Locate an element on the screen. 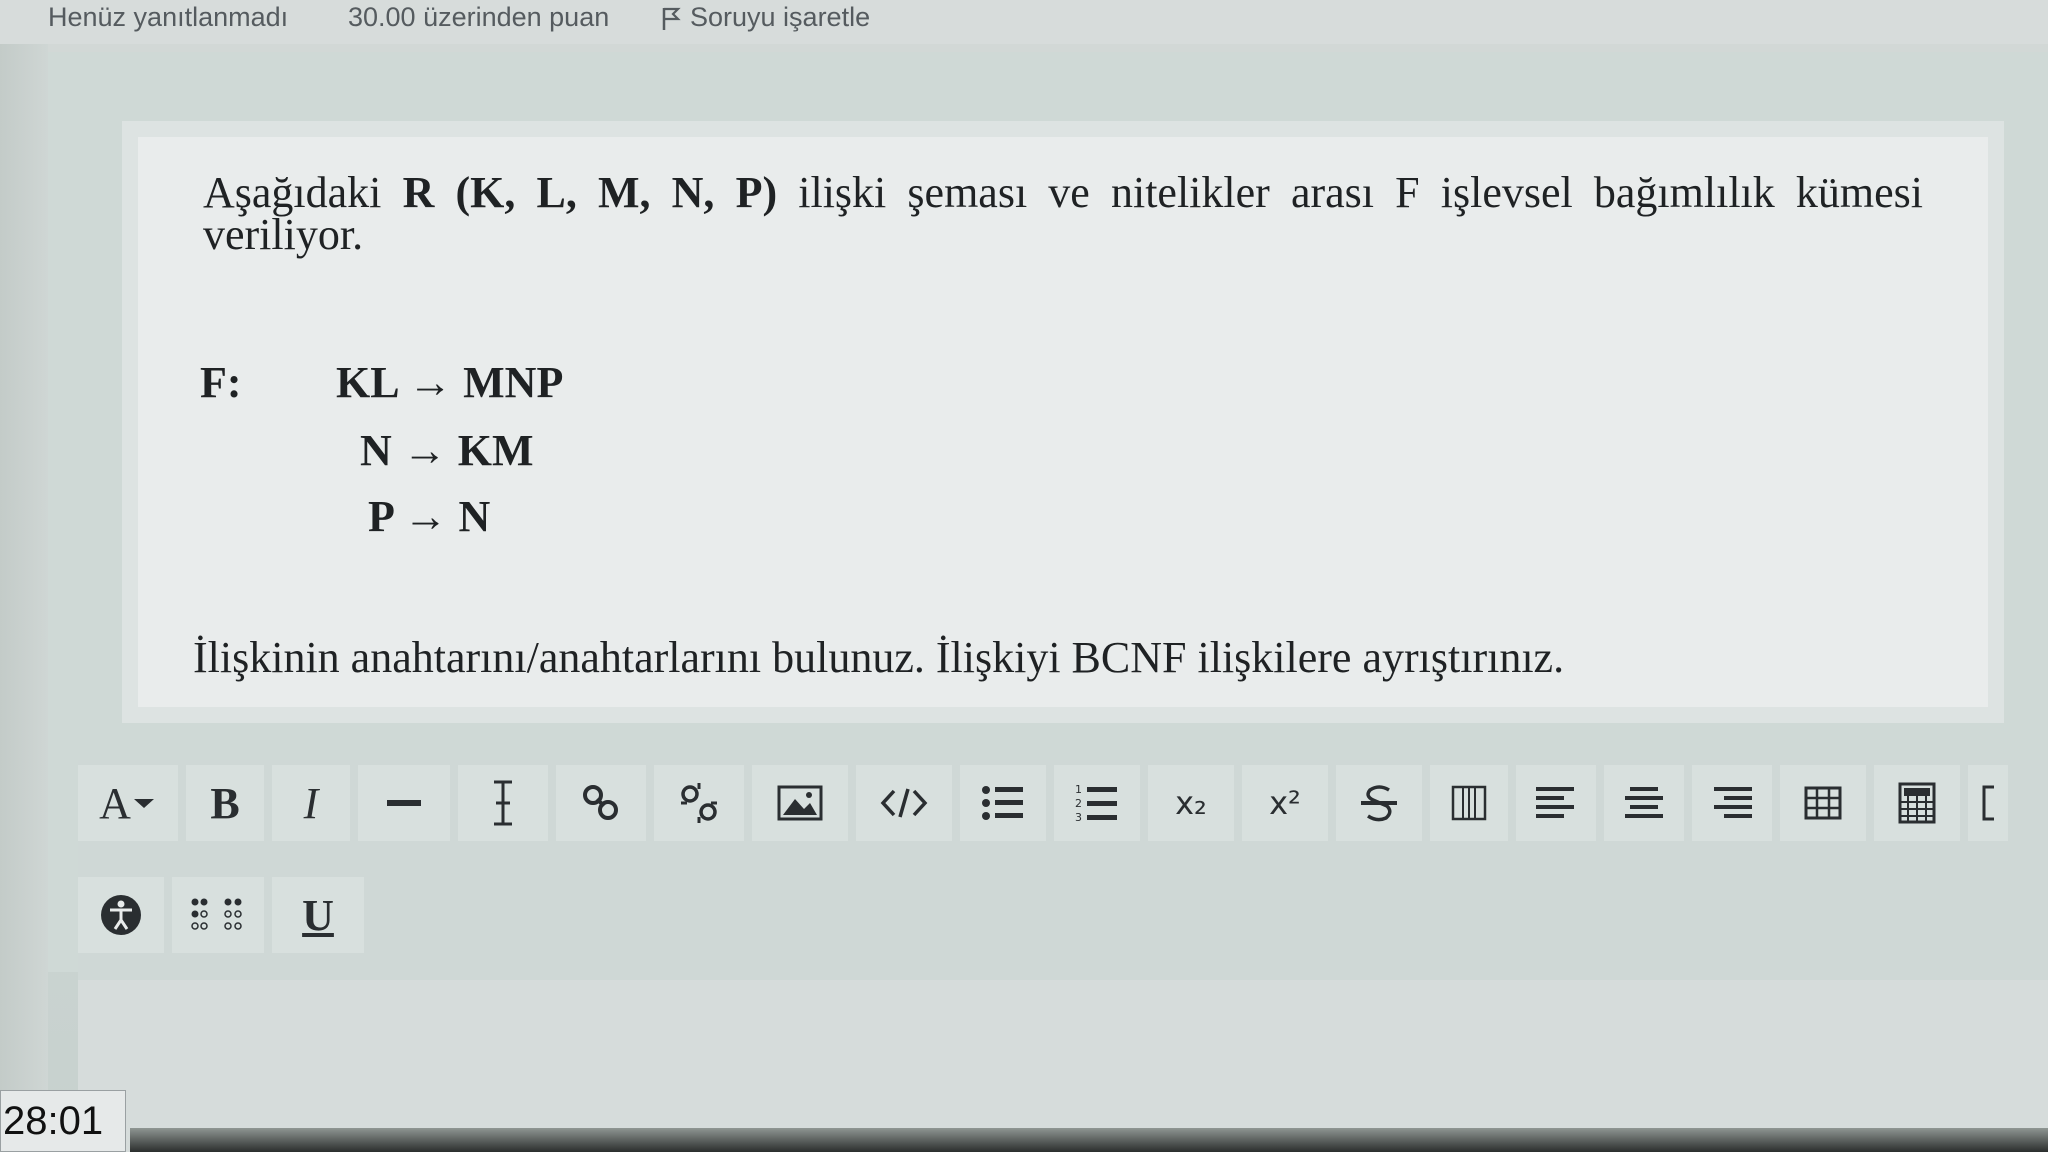 The height and width of the screenshot is (1152, 2048). insert-table-button is located at coordinates (1823, 803).